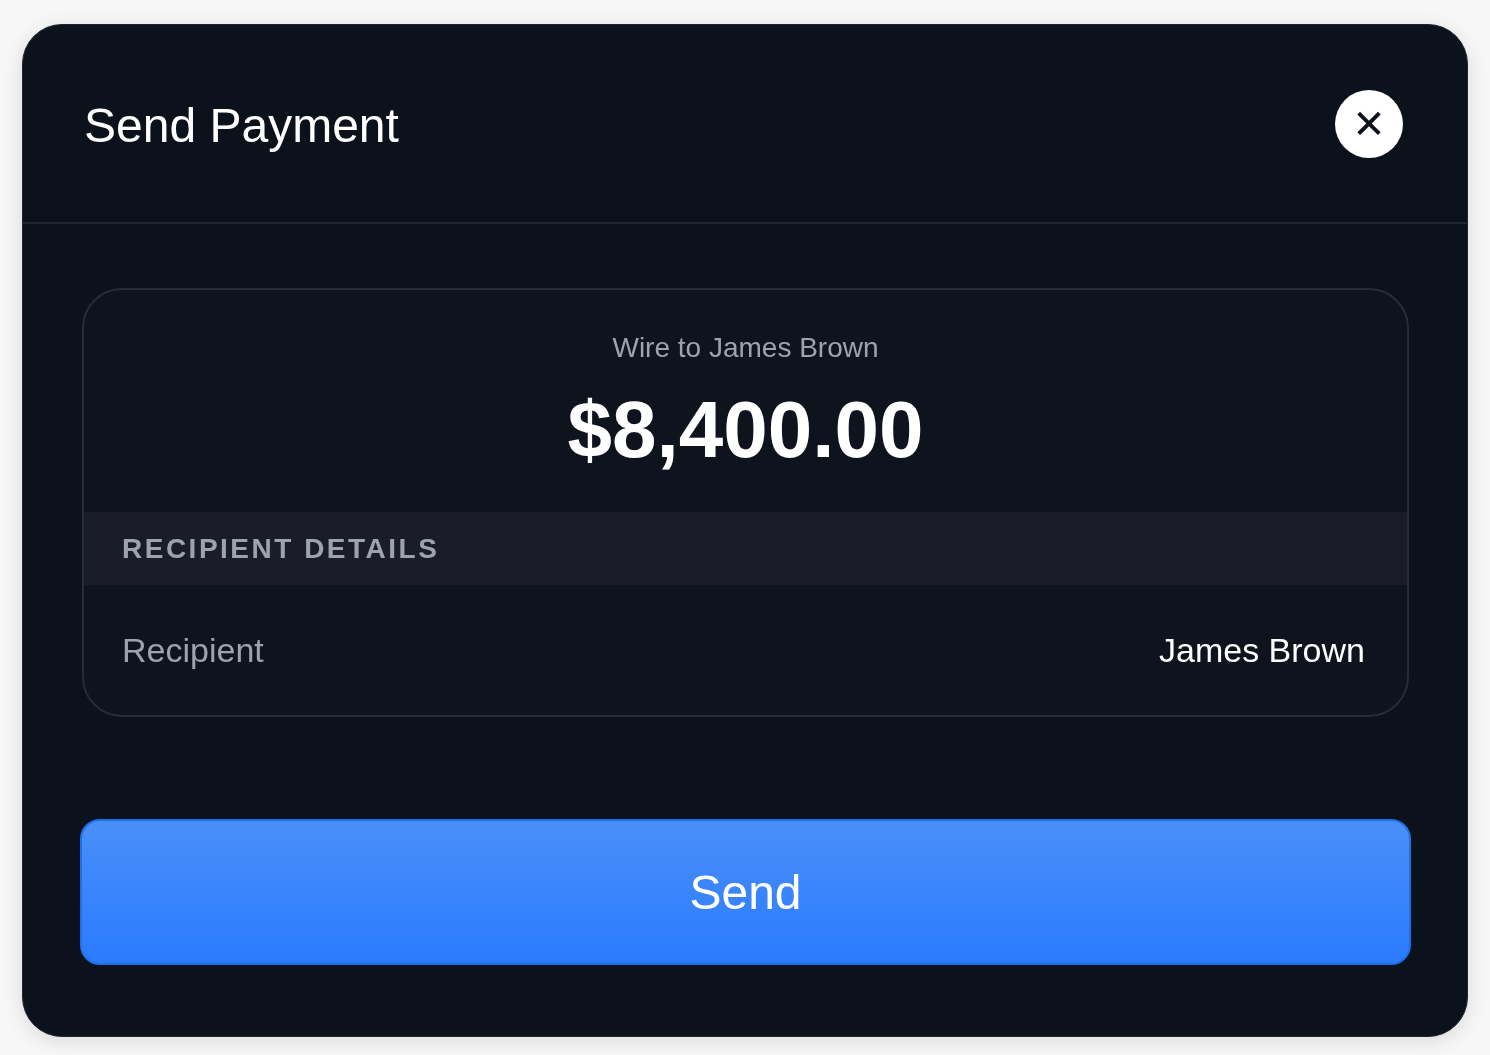 This screenshot has height=1055, width=1490. I want to click on section-heading: RECIPIENT DETAILS, so click(281, 548).